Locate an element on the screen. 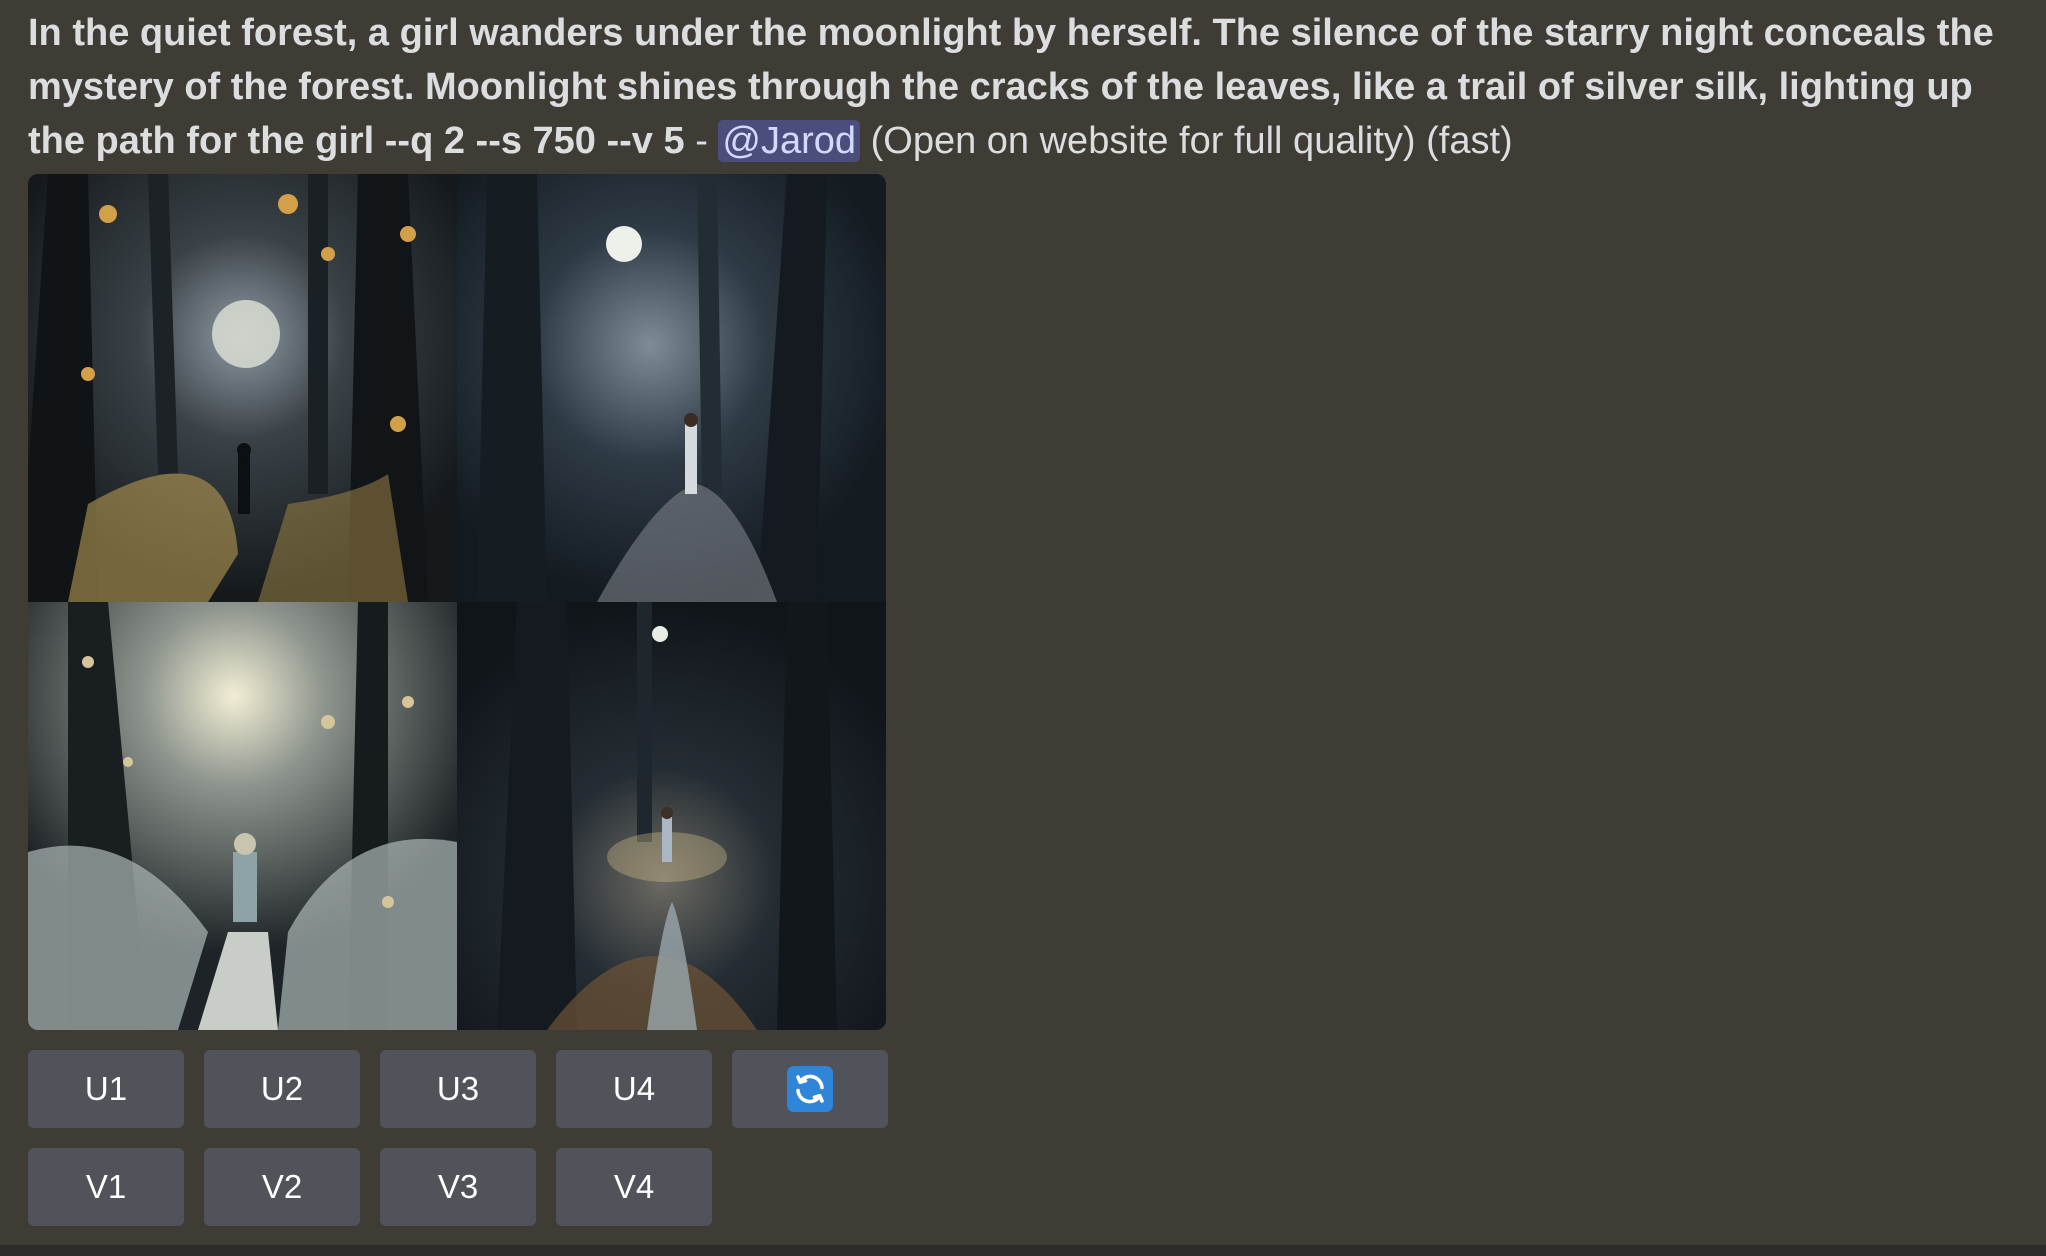 The height and width of the screenshot is (1256, 2046). upscale-button-2: U2 is located at coordinates (282, 1089).